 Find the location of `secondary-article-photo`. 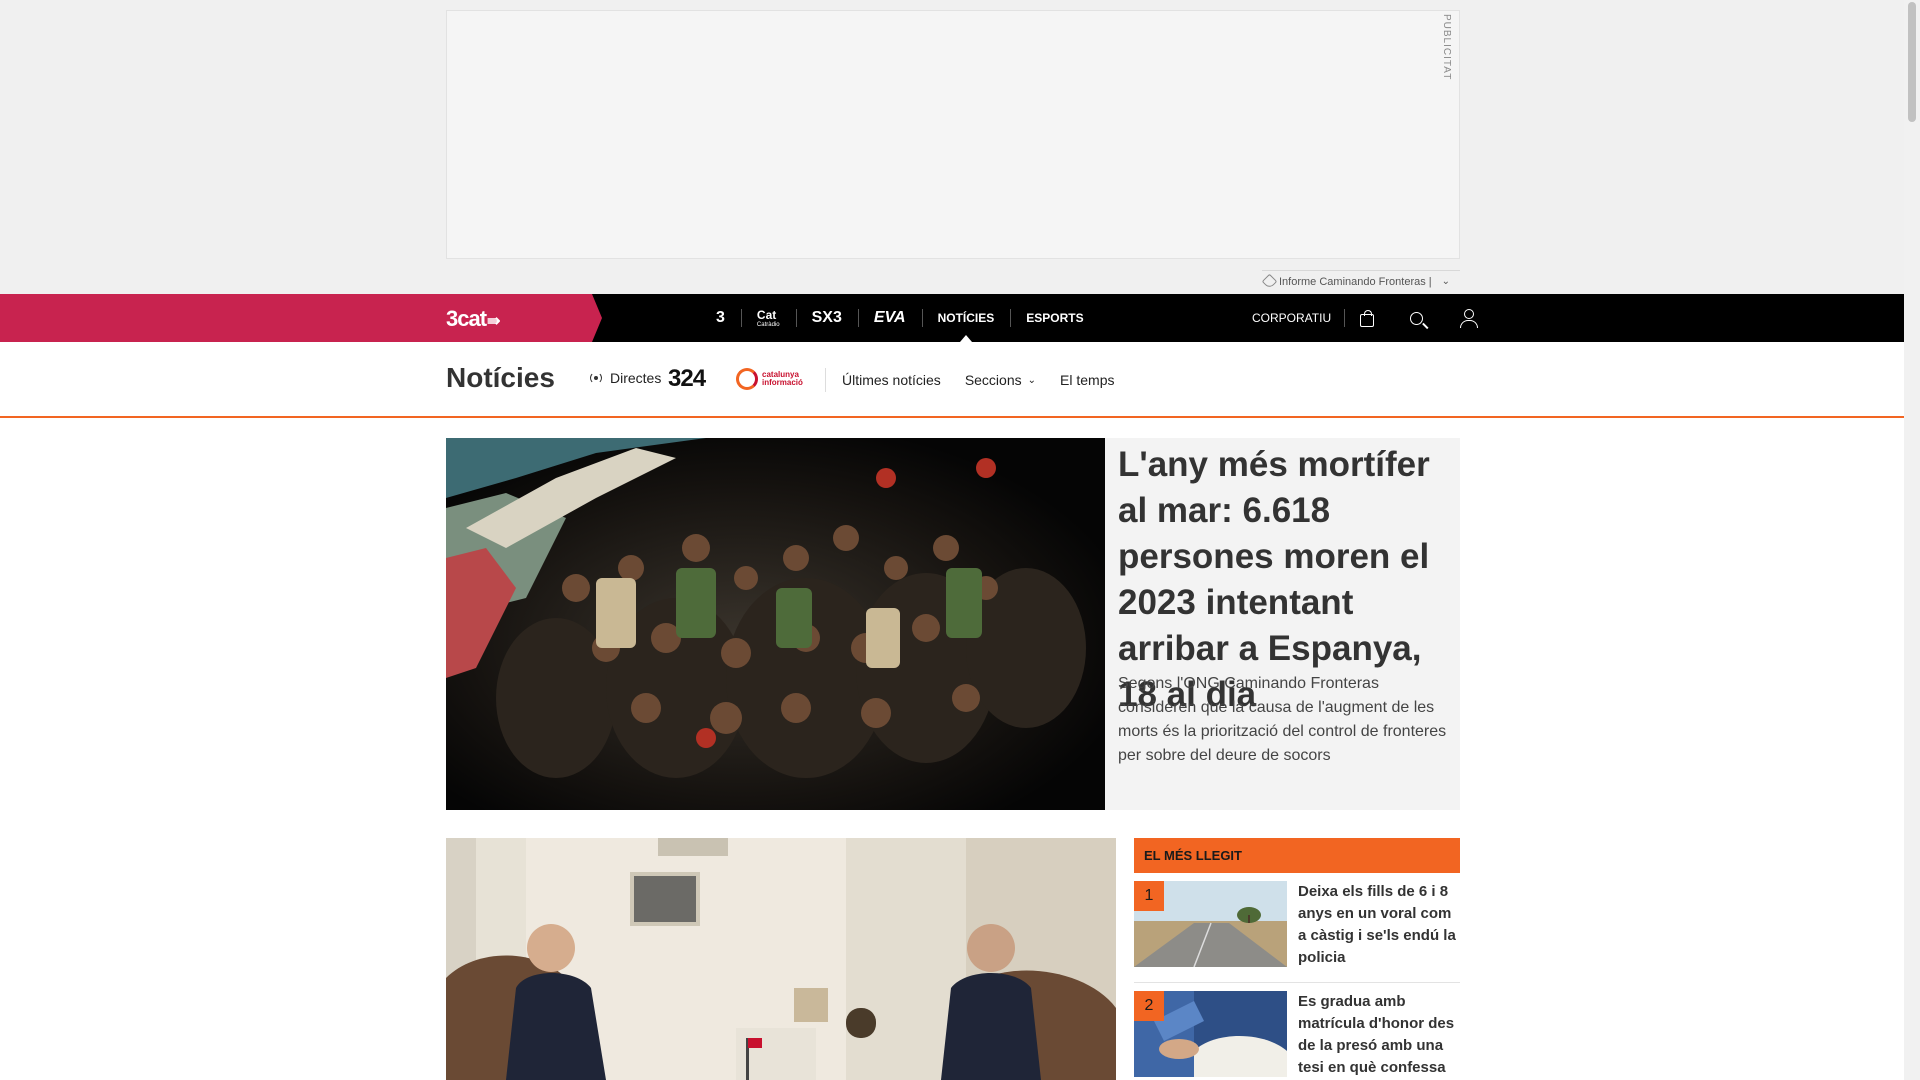

secondary-article-photo is located at coordinates (781, 959).